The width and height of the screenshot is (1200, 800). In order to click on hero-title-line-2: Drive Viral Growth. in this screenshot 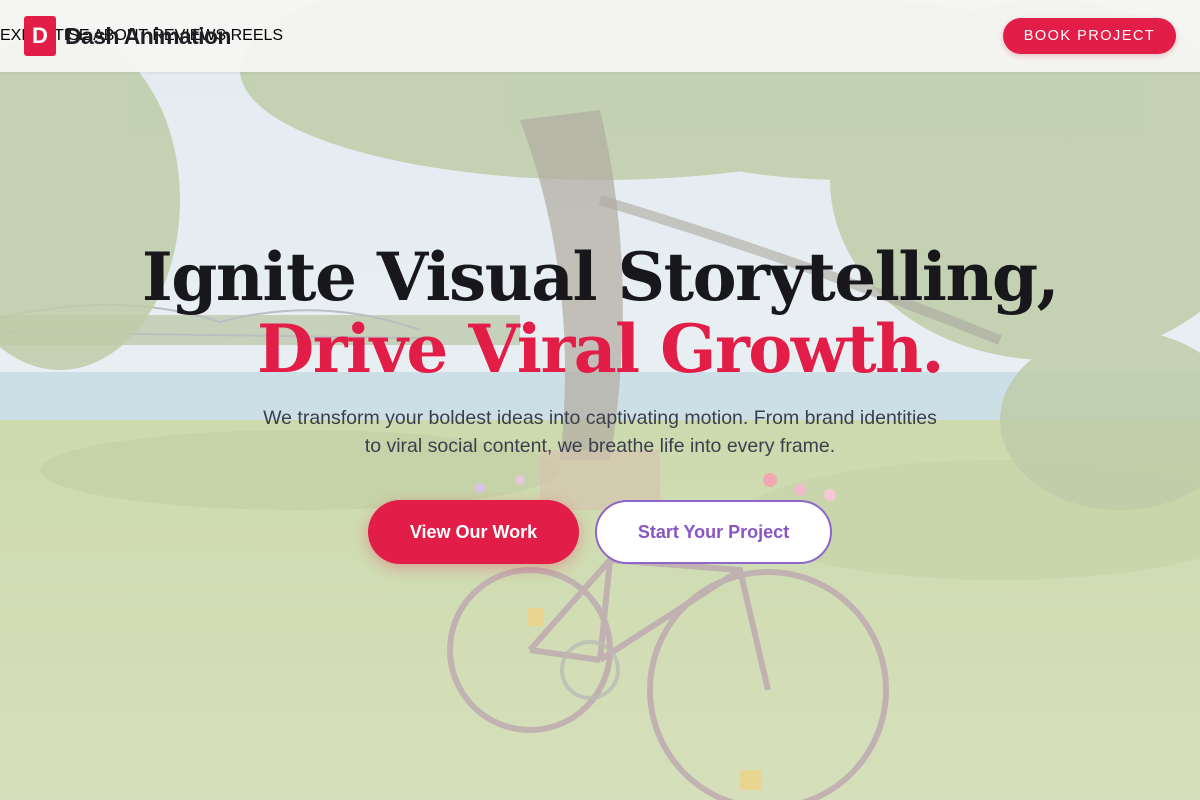, I will do `click(600, 349)`.